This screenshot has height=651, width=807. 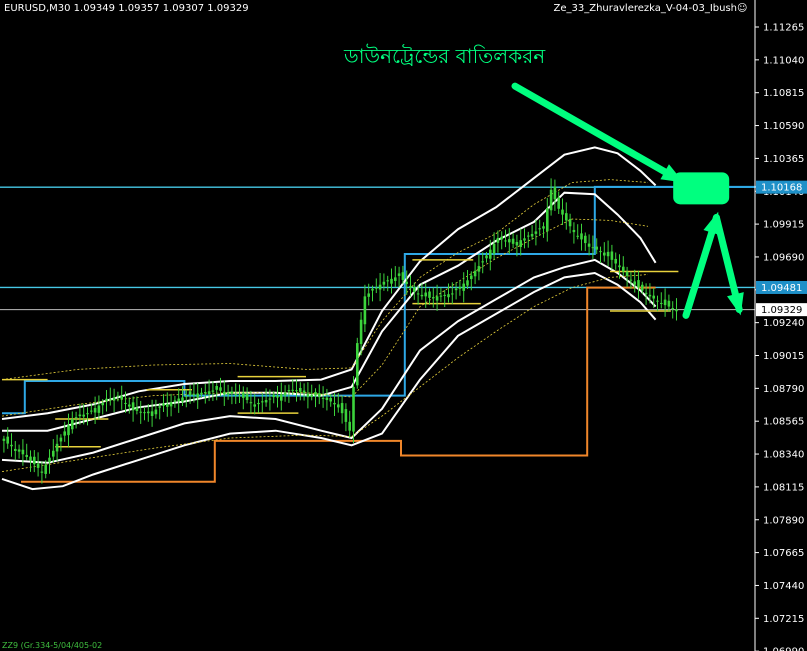 What do you see at coordinates (781, 188) in the screenshot?
I see `price-label: 1.10168` at bounding box center [781, 188].